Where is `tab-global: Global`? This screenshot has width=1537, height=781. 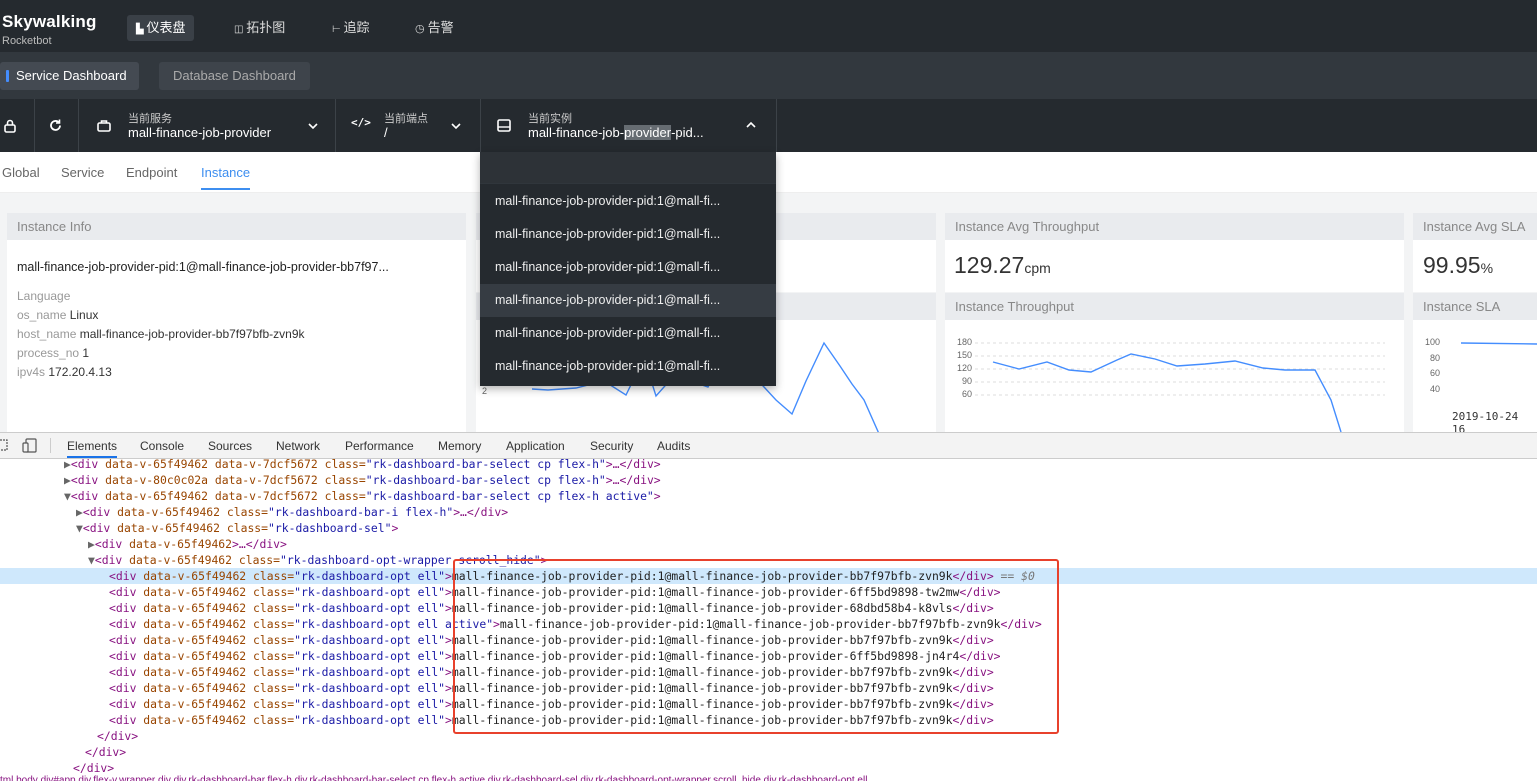 tab-global: Global is located at coordinates (21, 172).